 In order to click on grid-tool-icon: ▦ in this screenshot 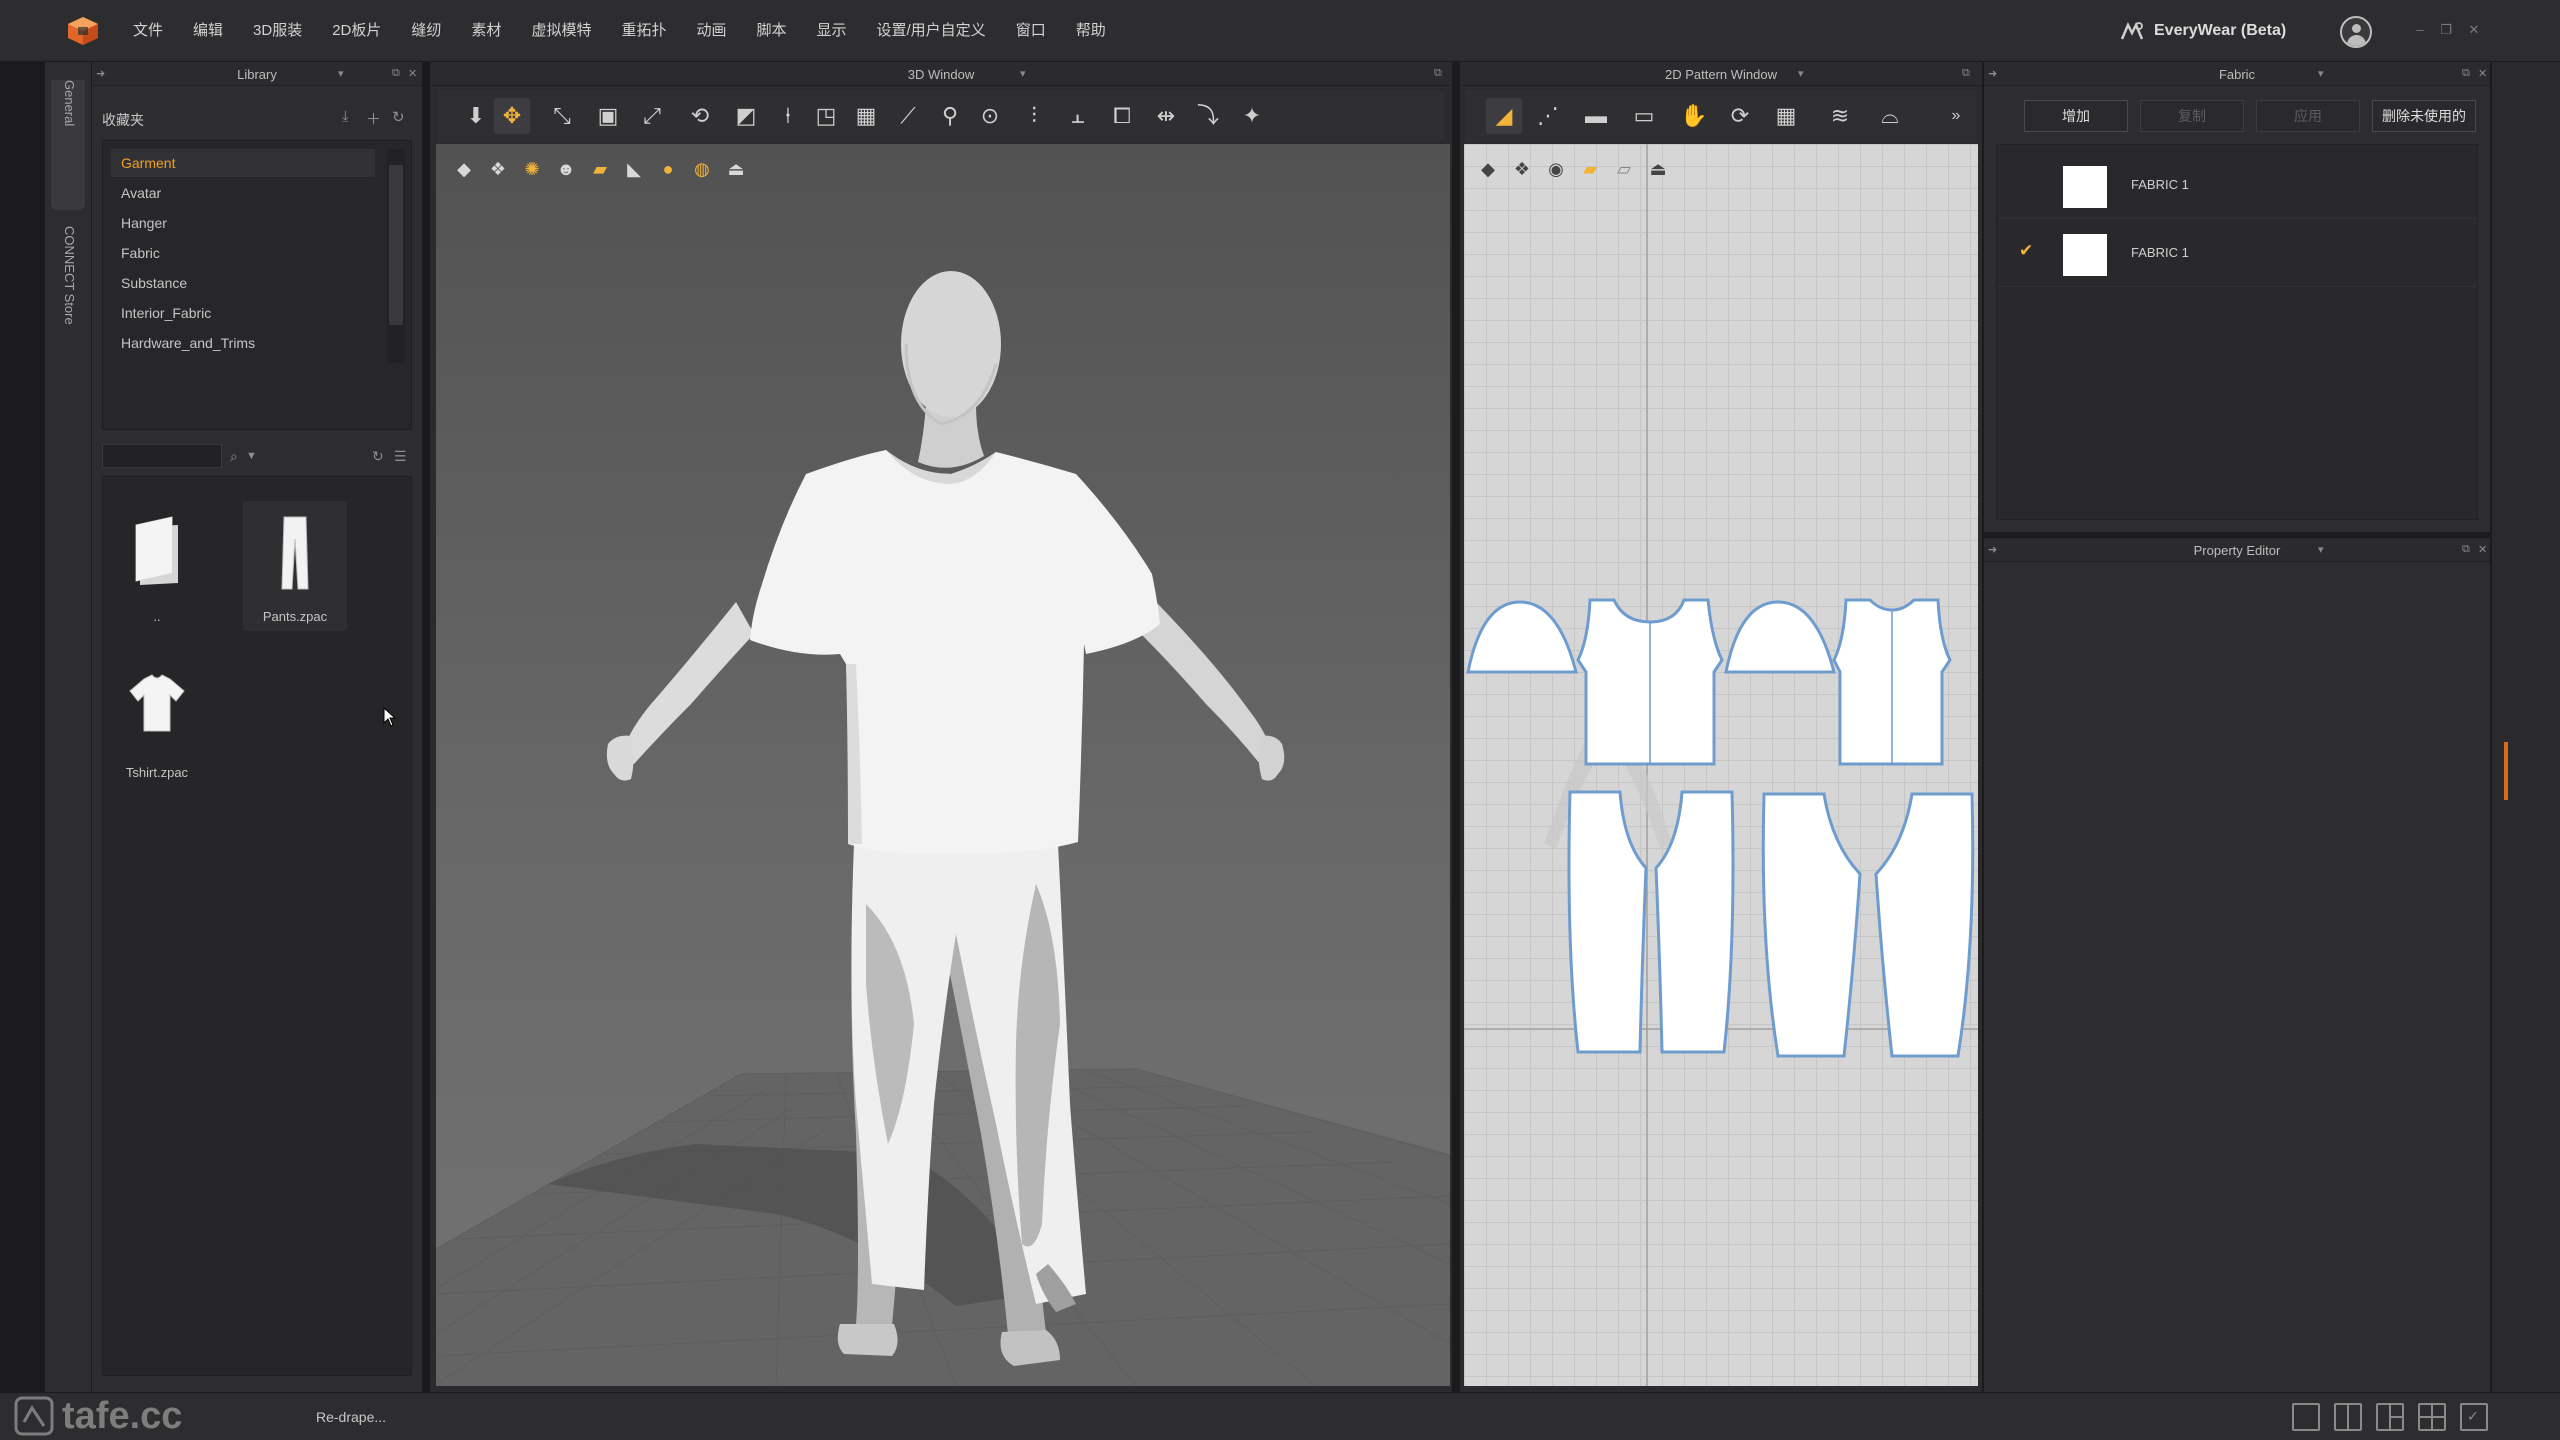, I will do `click(866, 116)`.